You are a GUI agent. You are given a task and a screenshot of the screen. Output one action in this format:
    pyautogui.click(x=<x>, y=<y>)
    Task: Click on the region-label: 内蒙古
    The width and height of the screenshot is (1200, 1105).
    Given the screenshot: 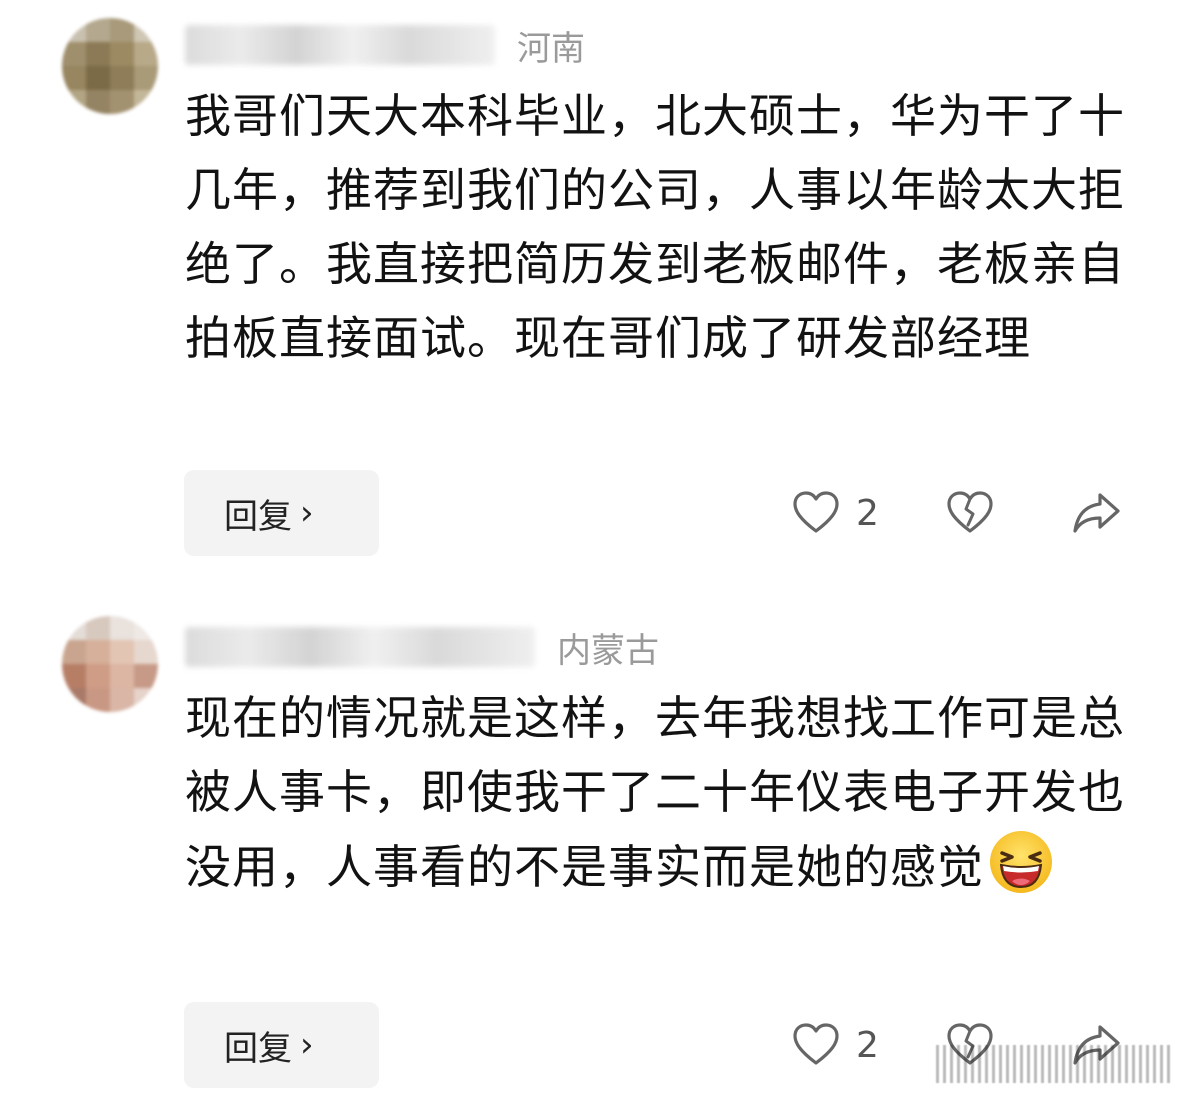 What is the action you would take?
    pyautogui.click(x=608, y=650)
    